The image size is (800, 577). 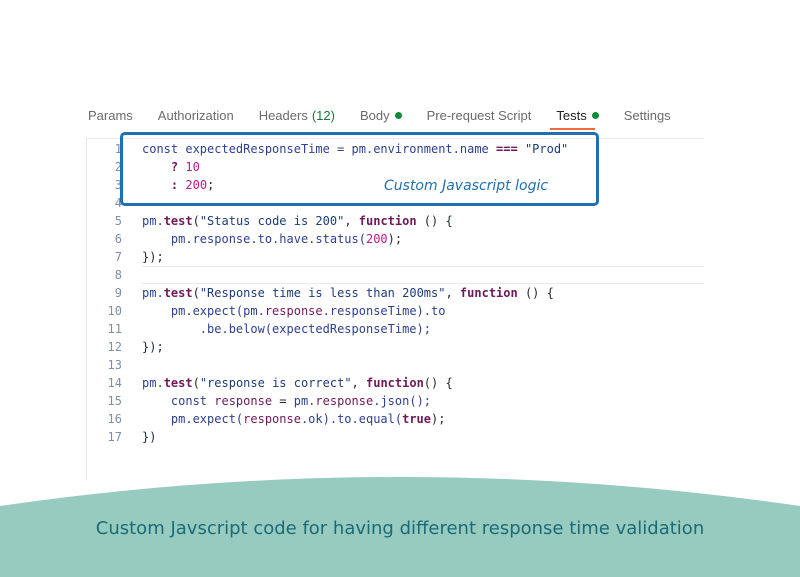 I want to click on line-number: 14, so click(x=114, y=383).